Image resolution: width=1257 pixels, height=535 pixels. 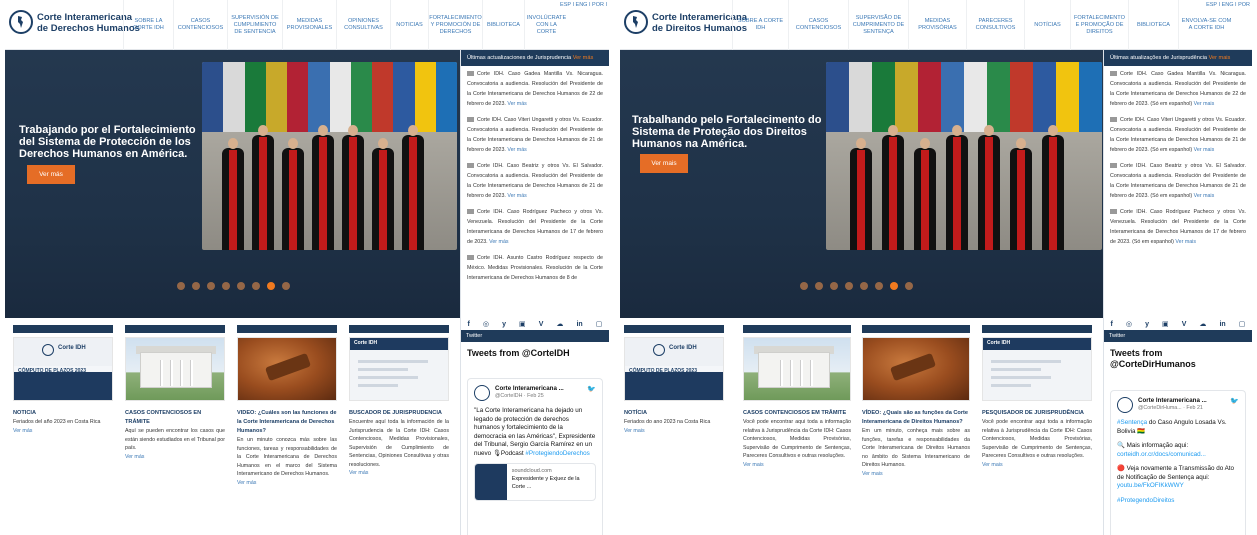 I want to click on hero-see-more-button: Ver más, so click(x=51, y=174).